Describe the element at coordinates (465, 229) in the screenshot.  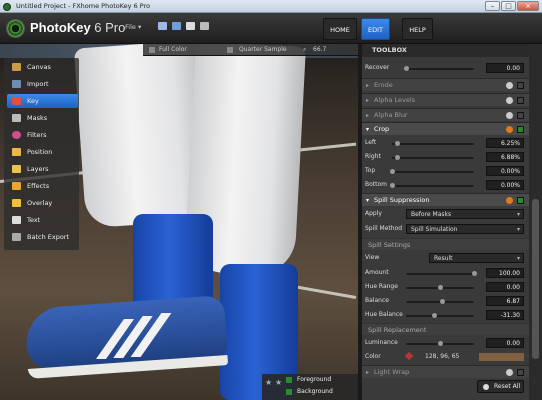
I see `spill-method-dropdown: Spill Simulation` at that location.